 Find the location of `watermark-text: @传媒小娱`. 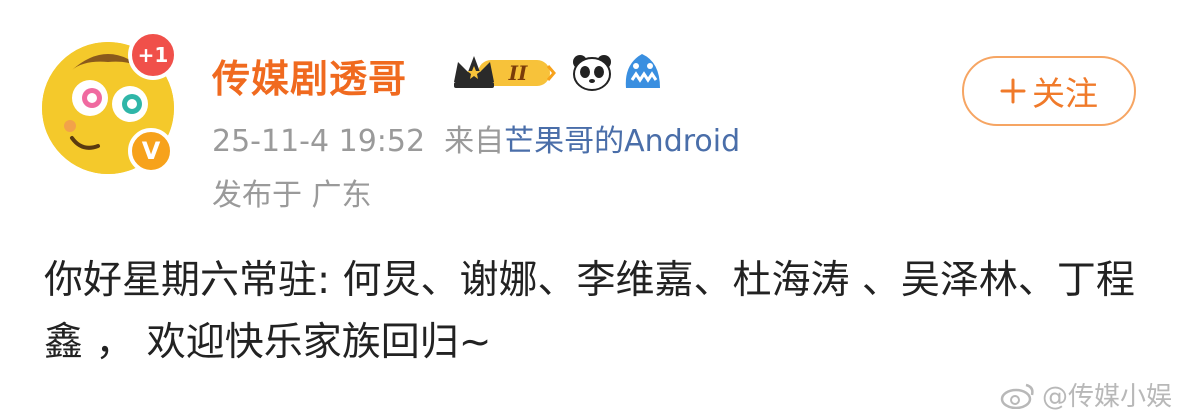

watermark-text: @传媒小娱 is located at coordinates (1107, 397).